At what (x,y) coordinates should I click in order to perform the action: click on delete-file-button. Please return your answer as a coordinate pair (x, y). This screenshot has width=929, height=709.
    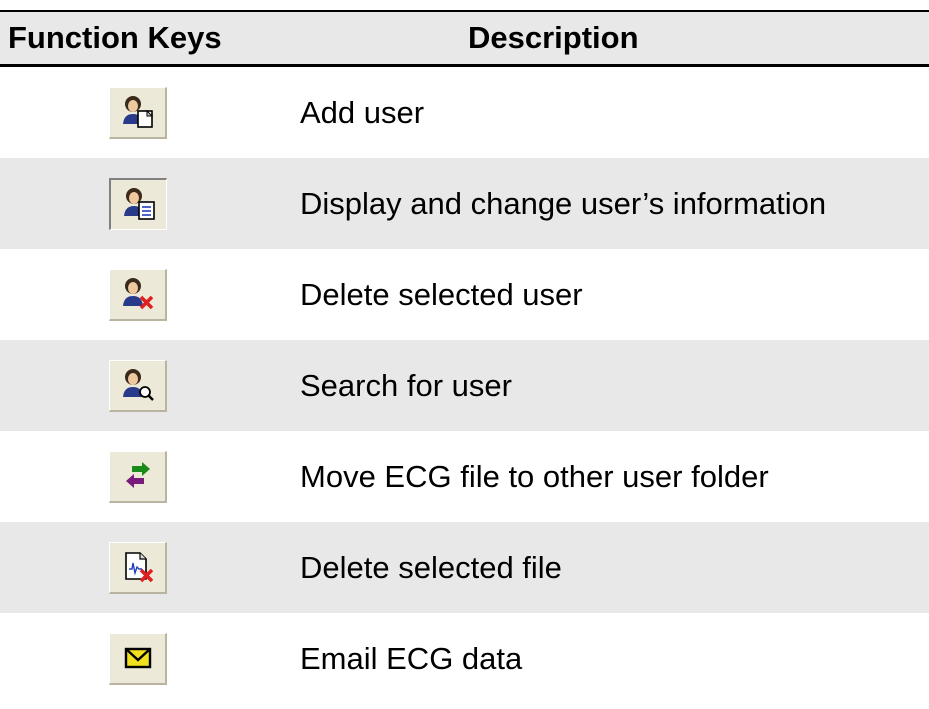
    Looking at the image, I should click on (138, 567).